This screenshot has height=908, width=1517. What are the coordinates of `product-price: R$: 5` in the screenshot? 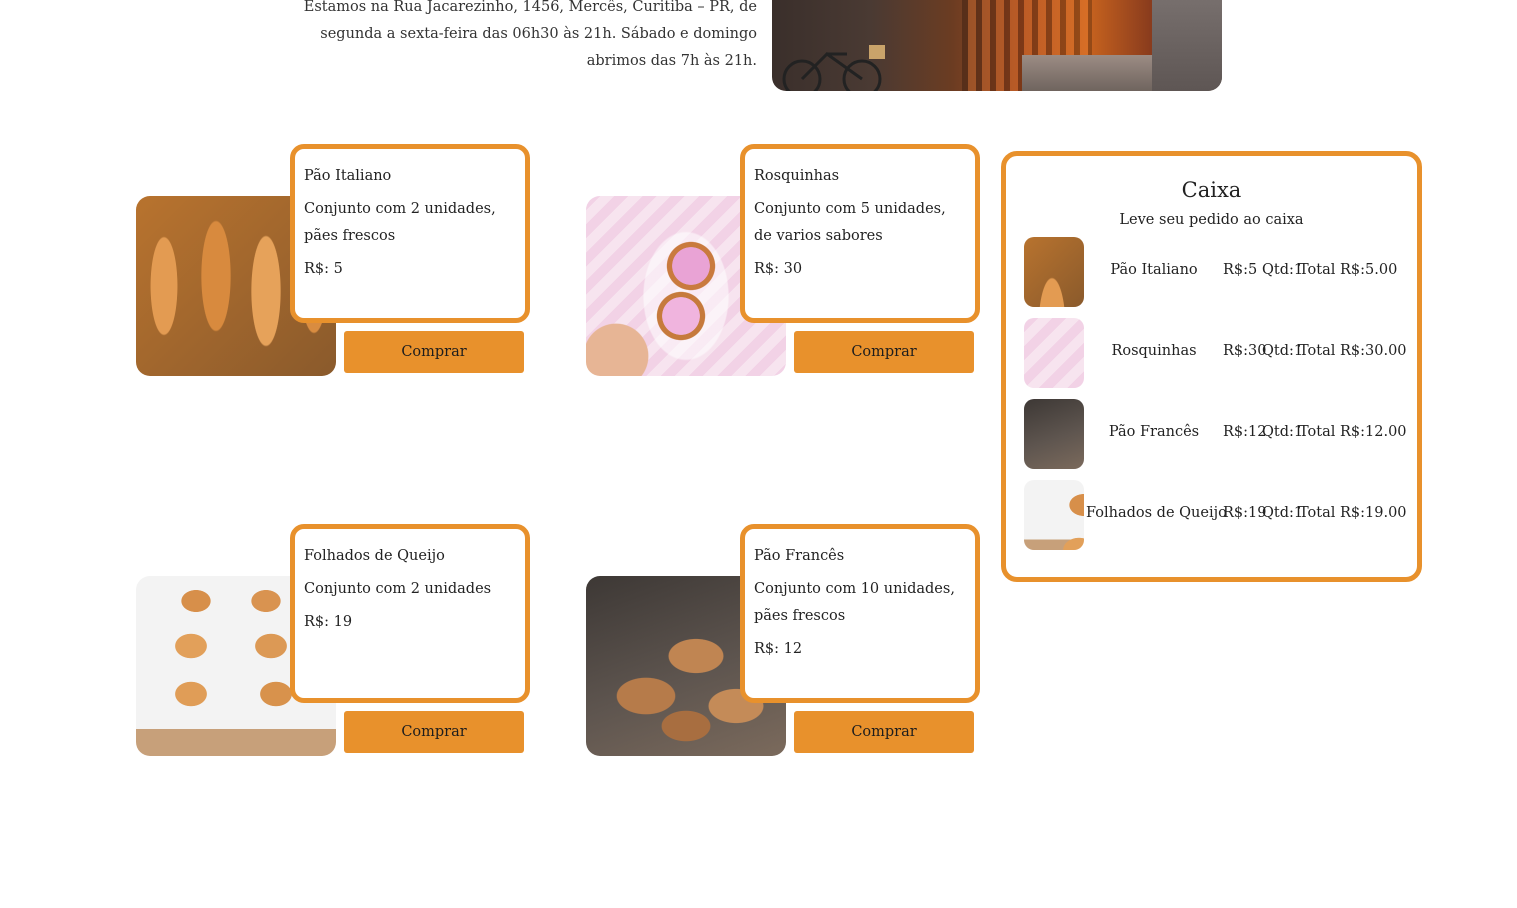 It's located at (323, 269).